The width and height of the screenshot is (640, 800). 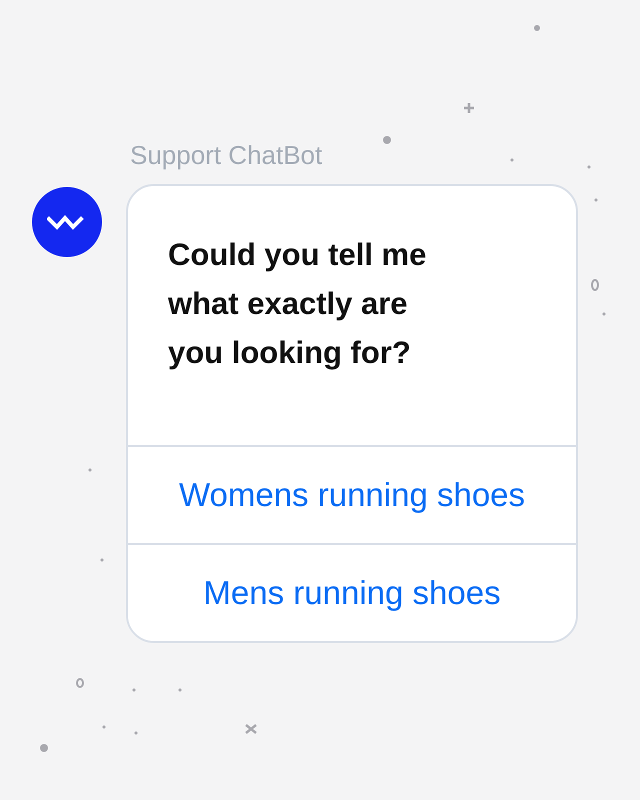 What do you see at coordinates (352, 592) in the screenshot?
I see `reply-option: Mens running shoes` at bounding box center [352, 592].